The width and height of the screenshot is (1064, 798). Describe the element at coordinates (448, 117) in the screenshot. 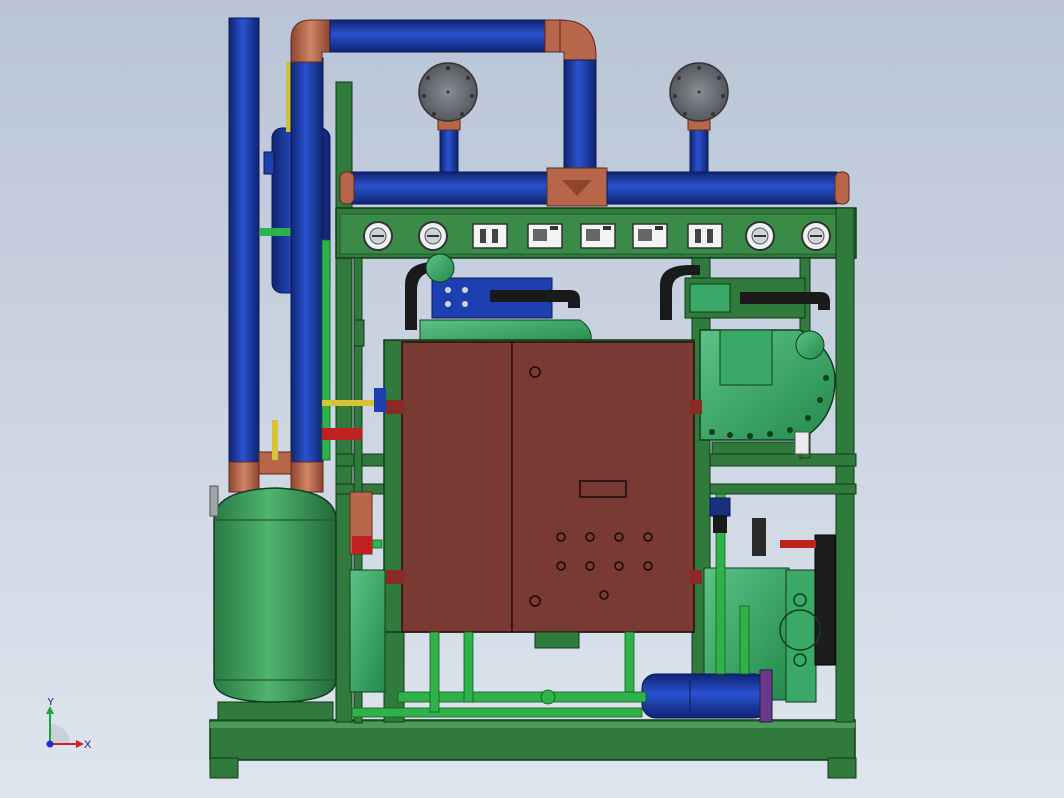

I see `oil-separator-left` at that location.